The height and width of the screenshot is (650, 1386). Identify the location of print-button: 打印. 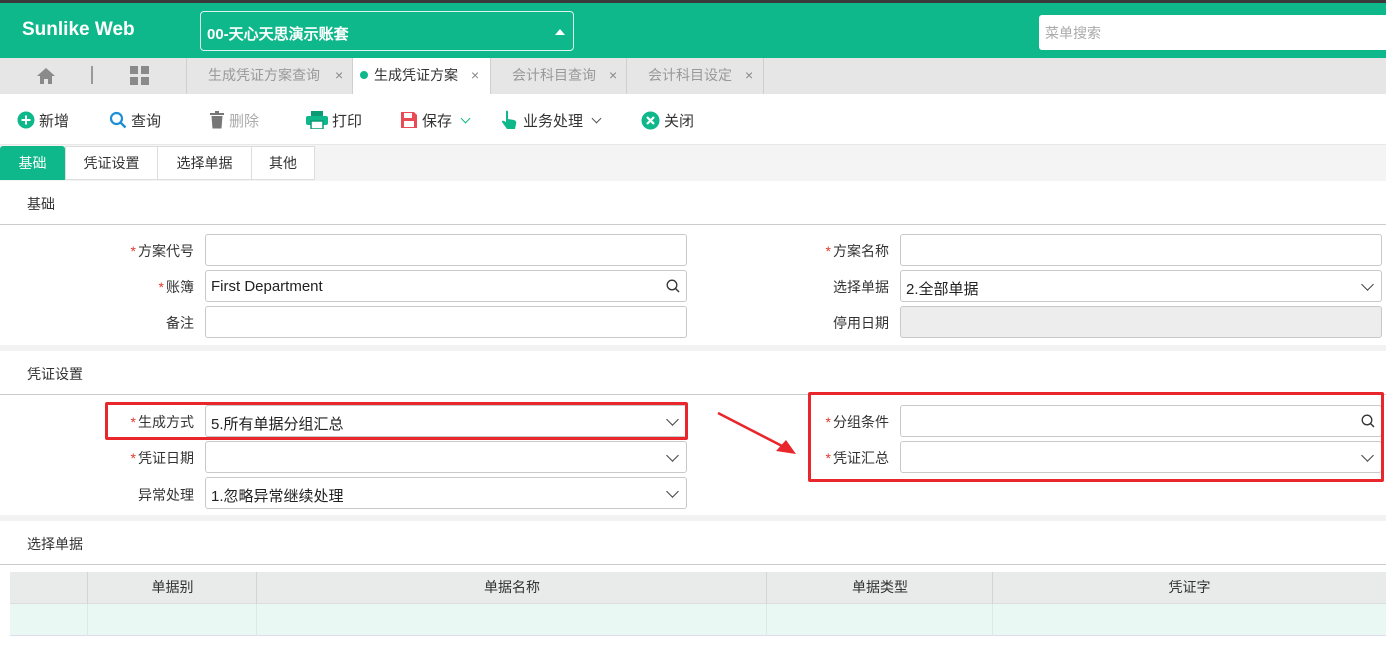
(334, 120).